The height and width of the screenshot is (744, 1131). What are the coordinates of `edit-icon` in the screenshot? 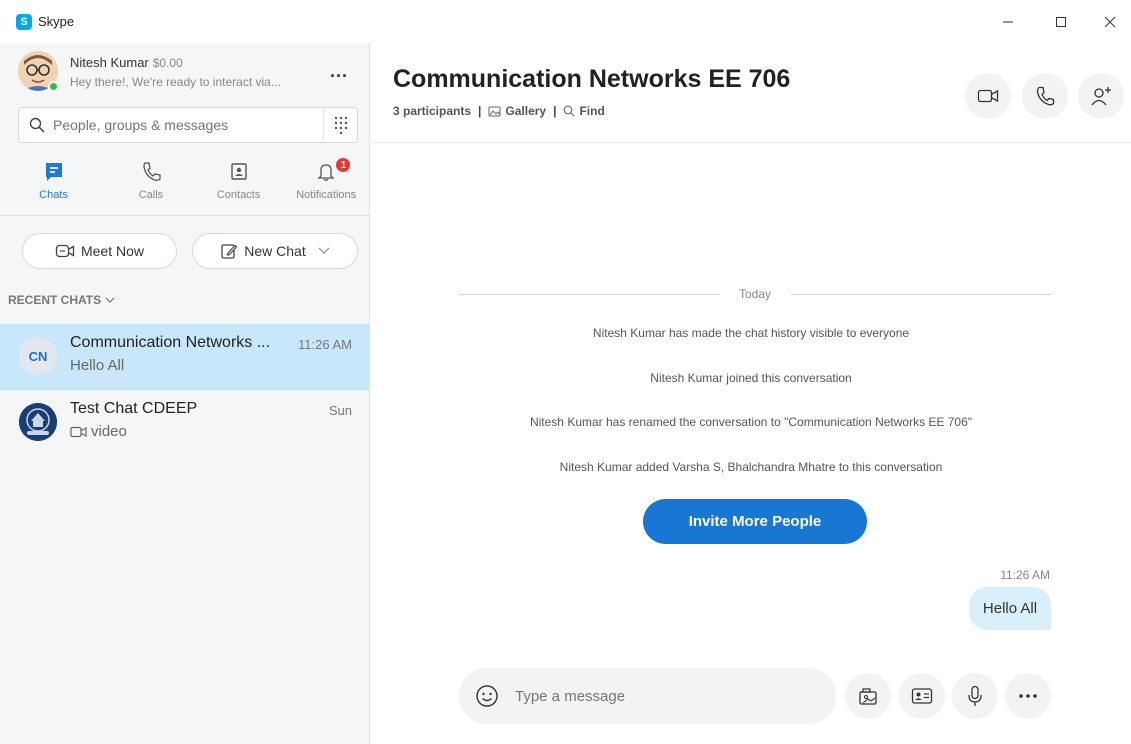 It's located at (229, 251).